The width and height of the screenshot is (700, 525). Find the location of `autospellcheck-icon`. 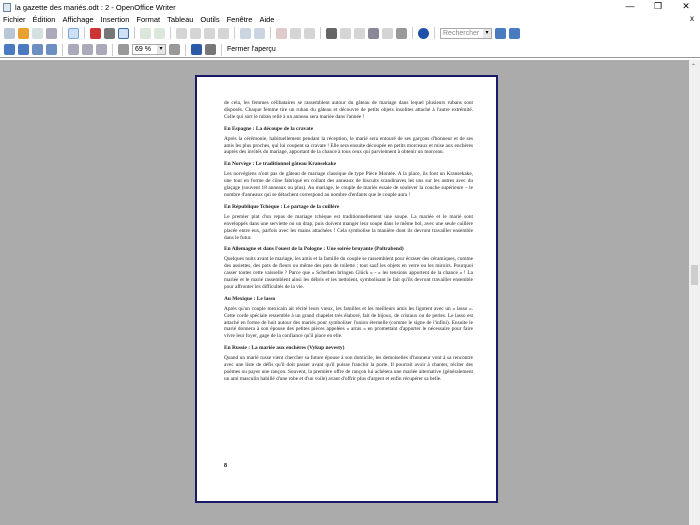

autospellcheck-icon is located at coordinates (159, 33).